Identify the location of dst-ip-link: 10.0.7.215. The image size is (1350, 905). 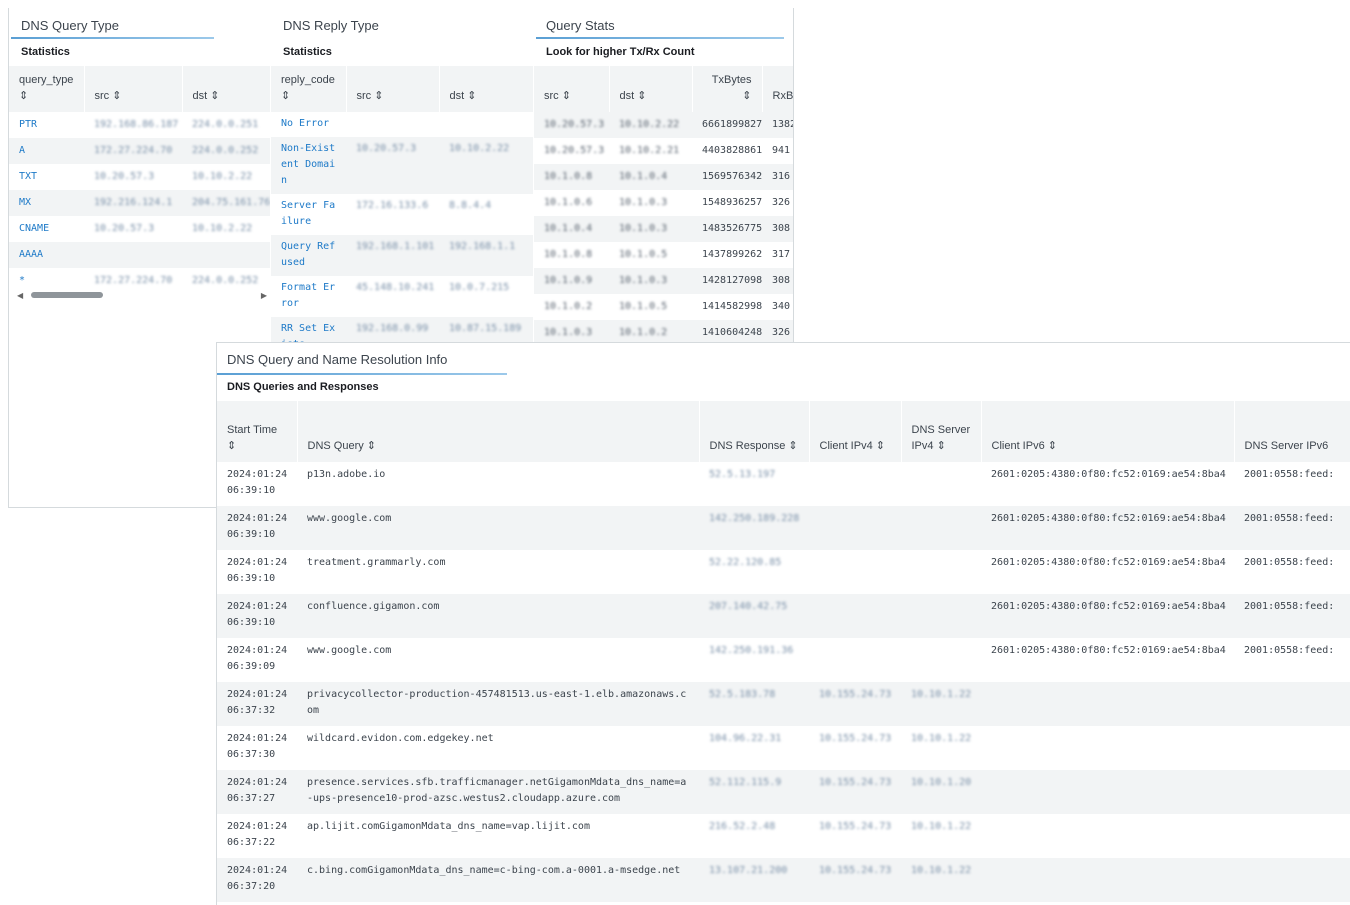
(479, 287).